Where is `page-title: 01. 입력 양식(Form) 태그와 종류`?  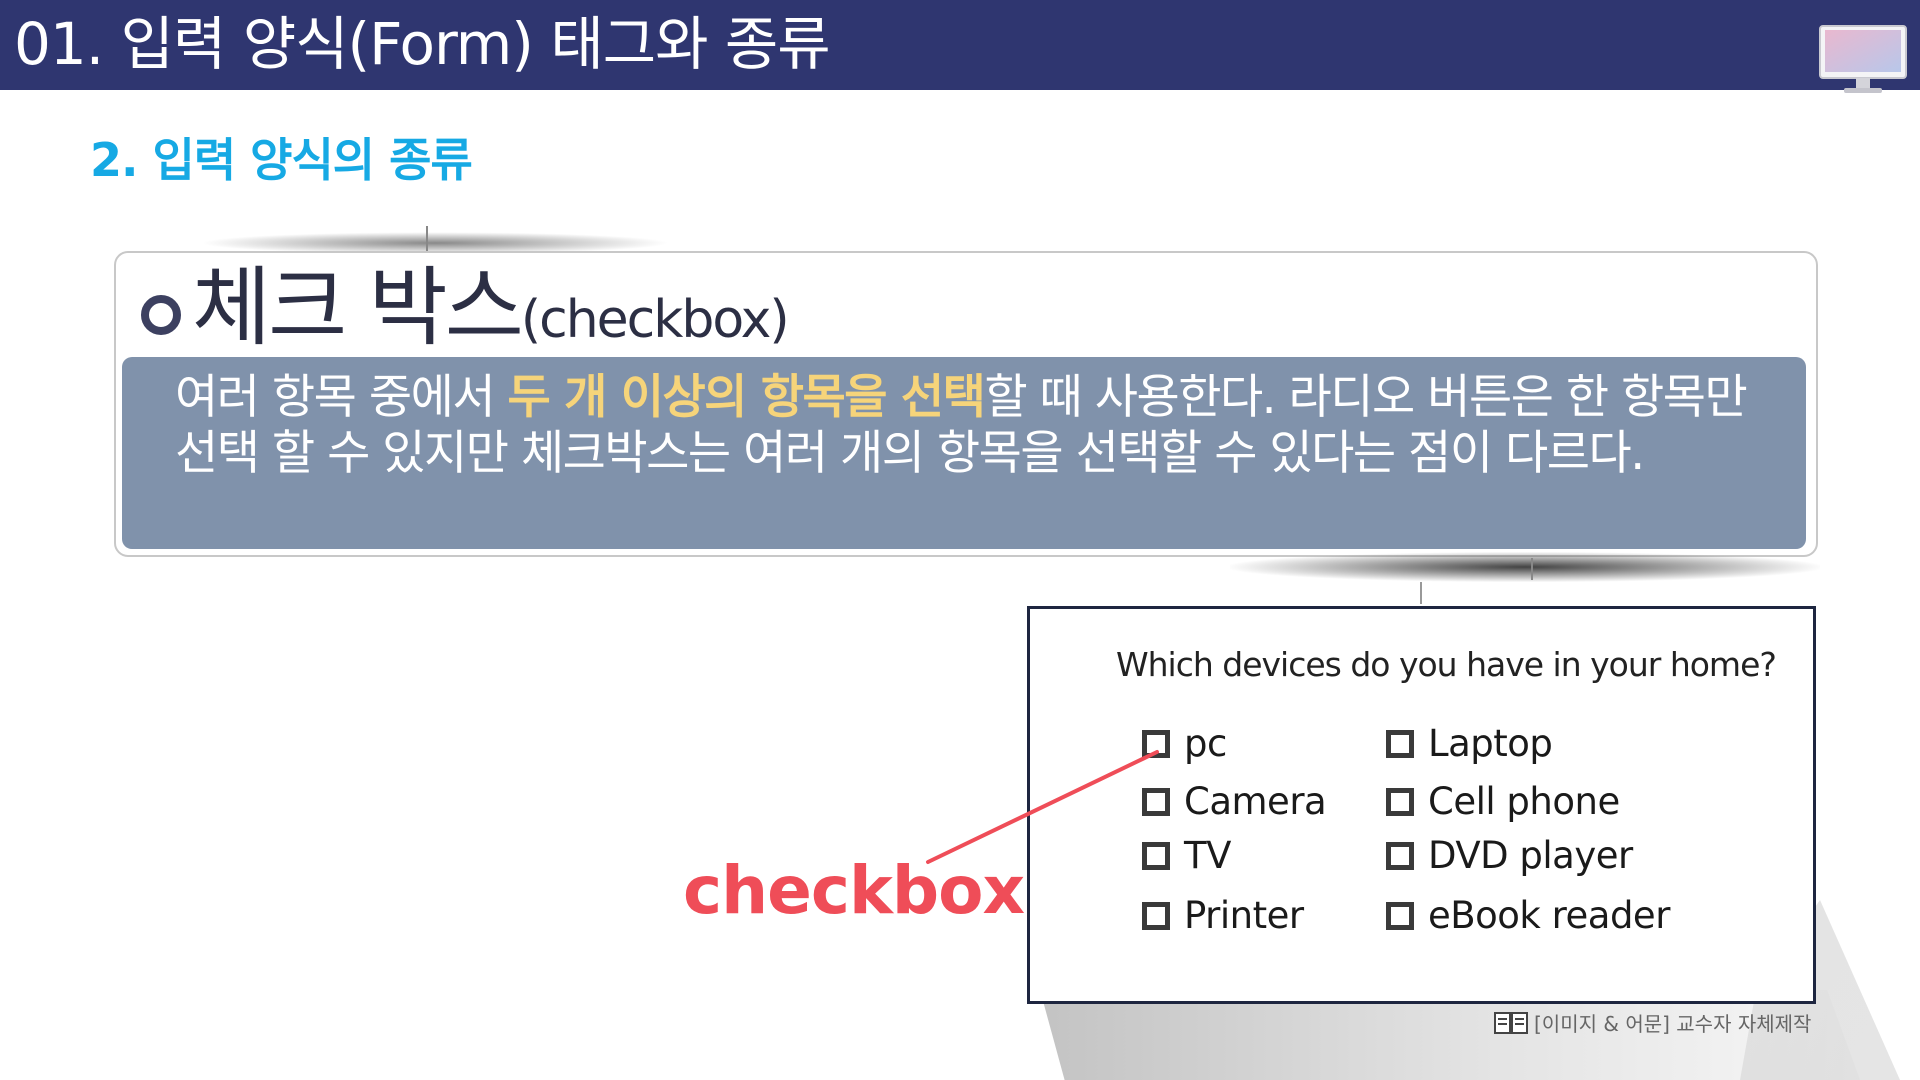
page-title: 01. 입력 양식(Form) 태그와 종류 is located at coordinates (422, 44).